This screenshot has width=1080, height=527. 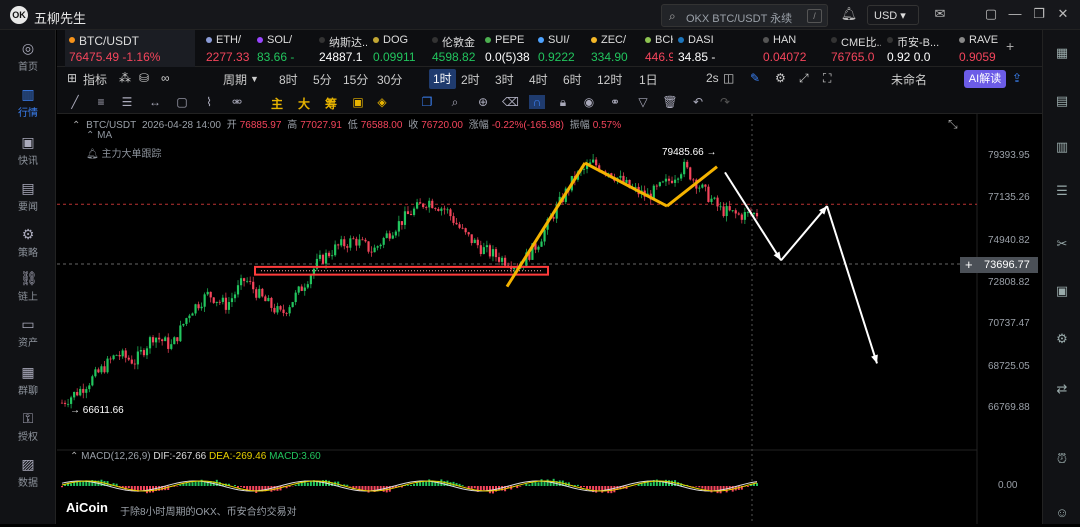 I want to click on alarm-icon: ⏰︎, so click(x=1062, y=459).